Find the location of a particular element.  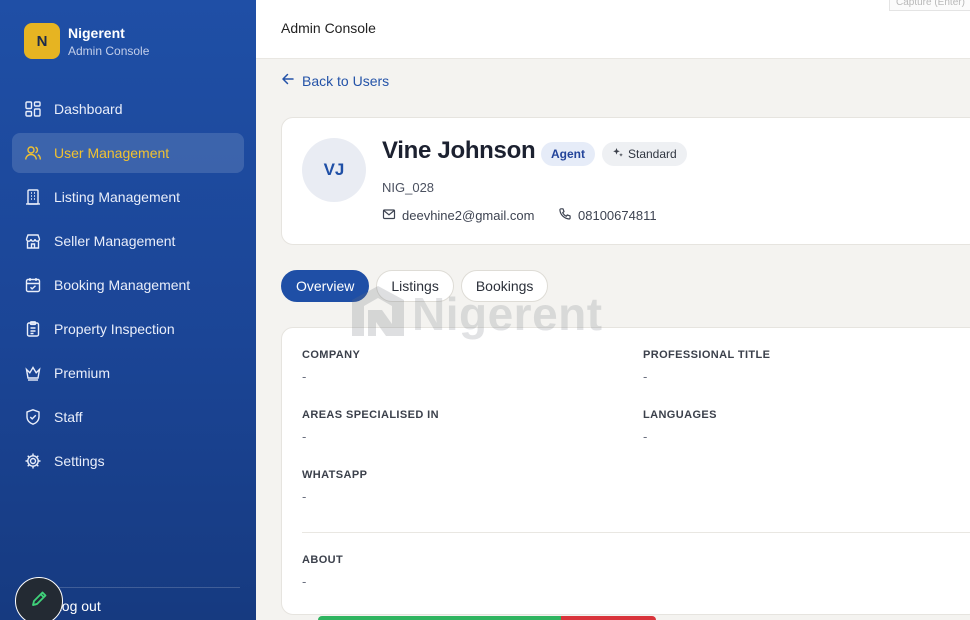

user-email: deevhine2@gmail.com is located at coordinates (458, 215).